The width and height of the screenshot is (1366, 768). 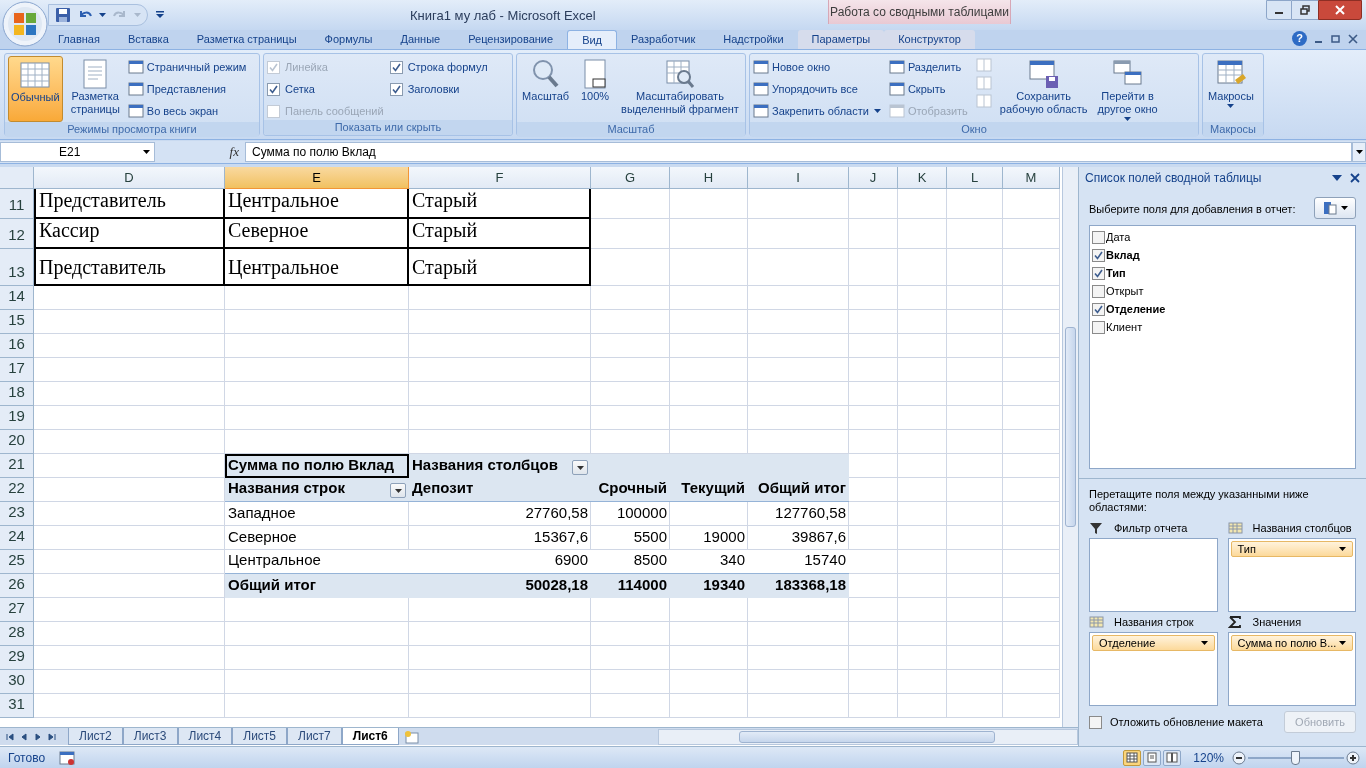 What do you see at coordinates (818, 111) in the screenshot?
I see `ribbon-button: Закрепить области` at bounding box center [818, 111].